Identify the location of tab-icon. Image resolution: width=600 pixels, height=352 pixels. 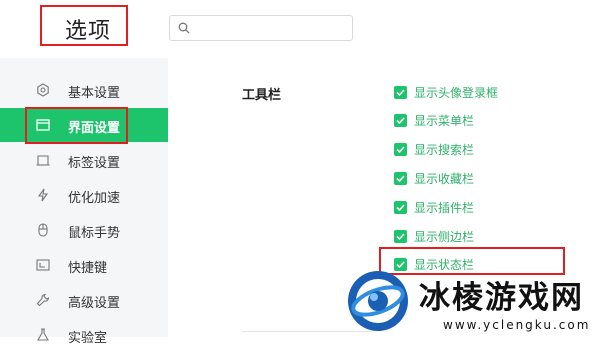
(43, 160).